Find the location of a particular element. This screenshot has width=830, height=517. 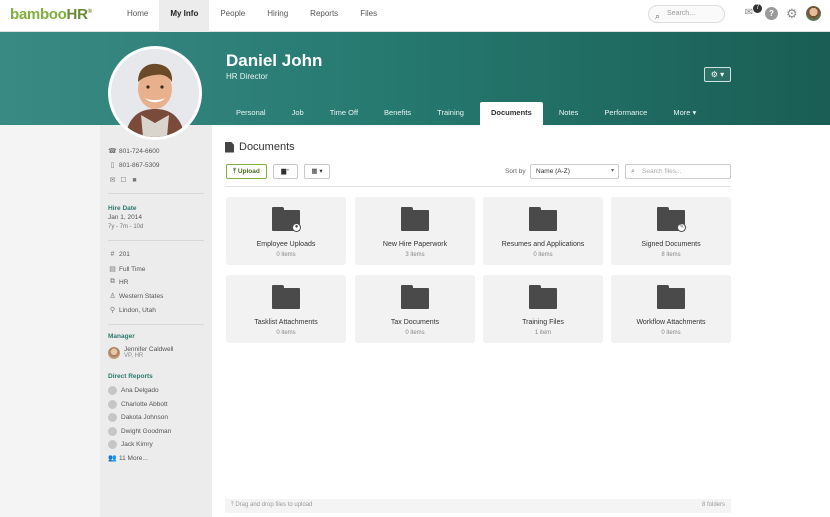

nav-people: People is located at coordinates (232, 16).